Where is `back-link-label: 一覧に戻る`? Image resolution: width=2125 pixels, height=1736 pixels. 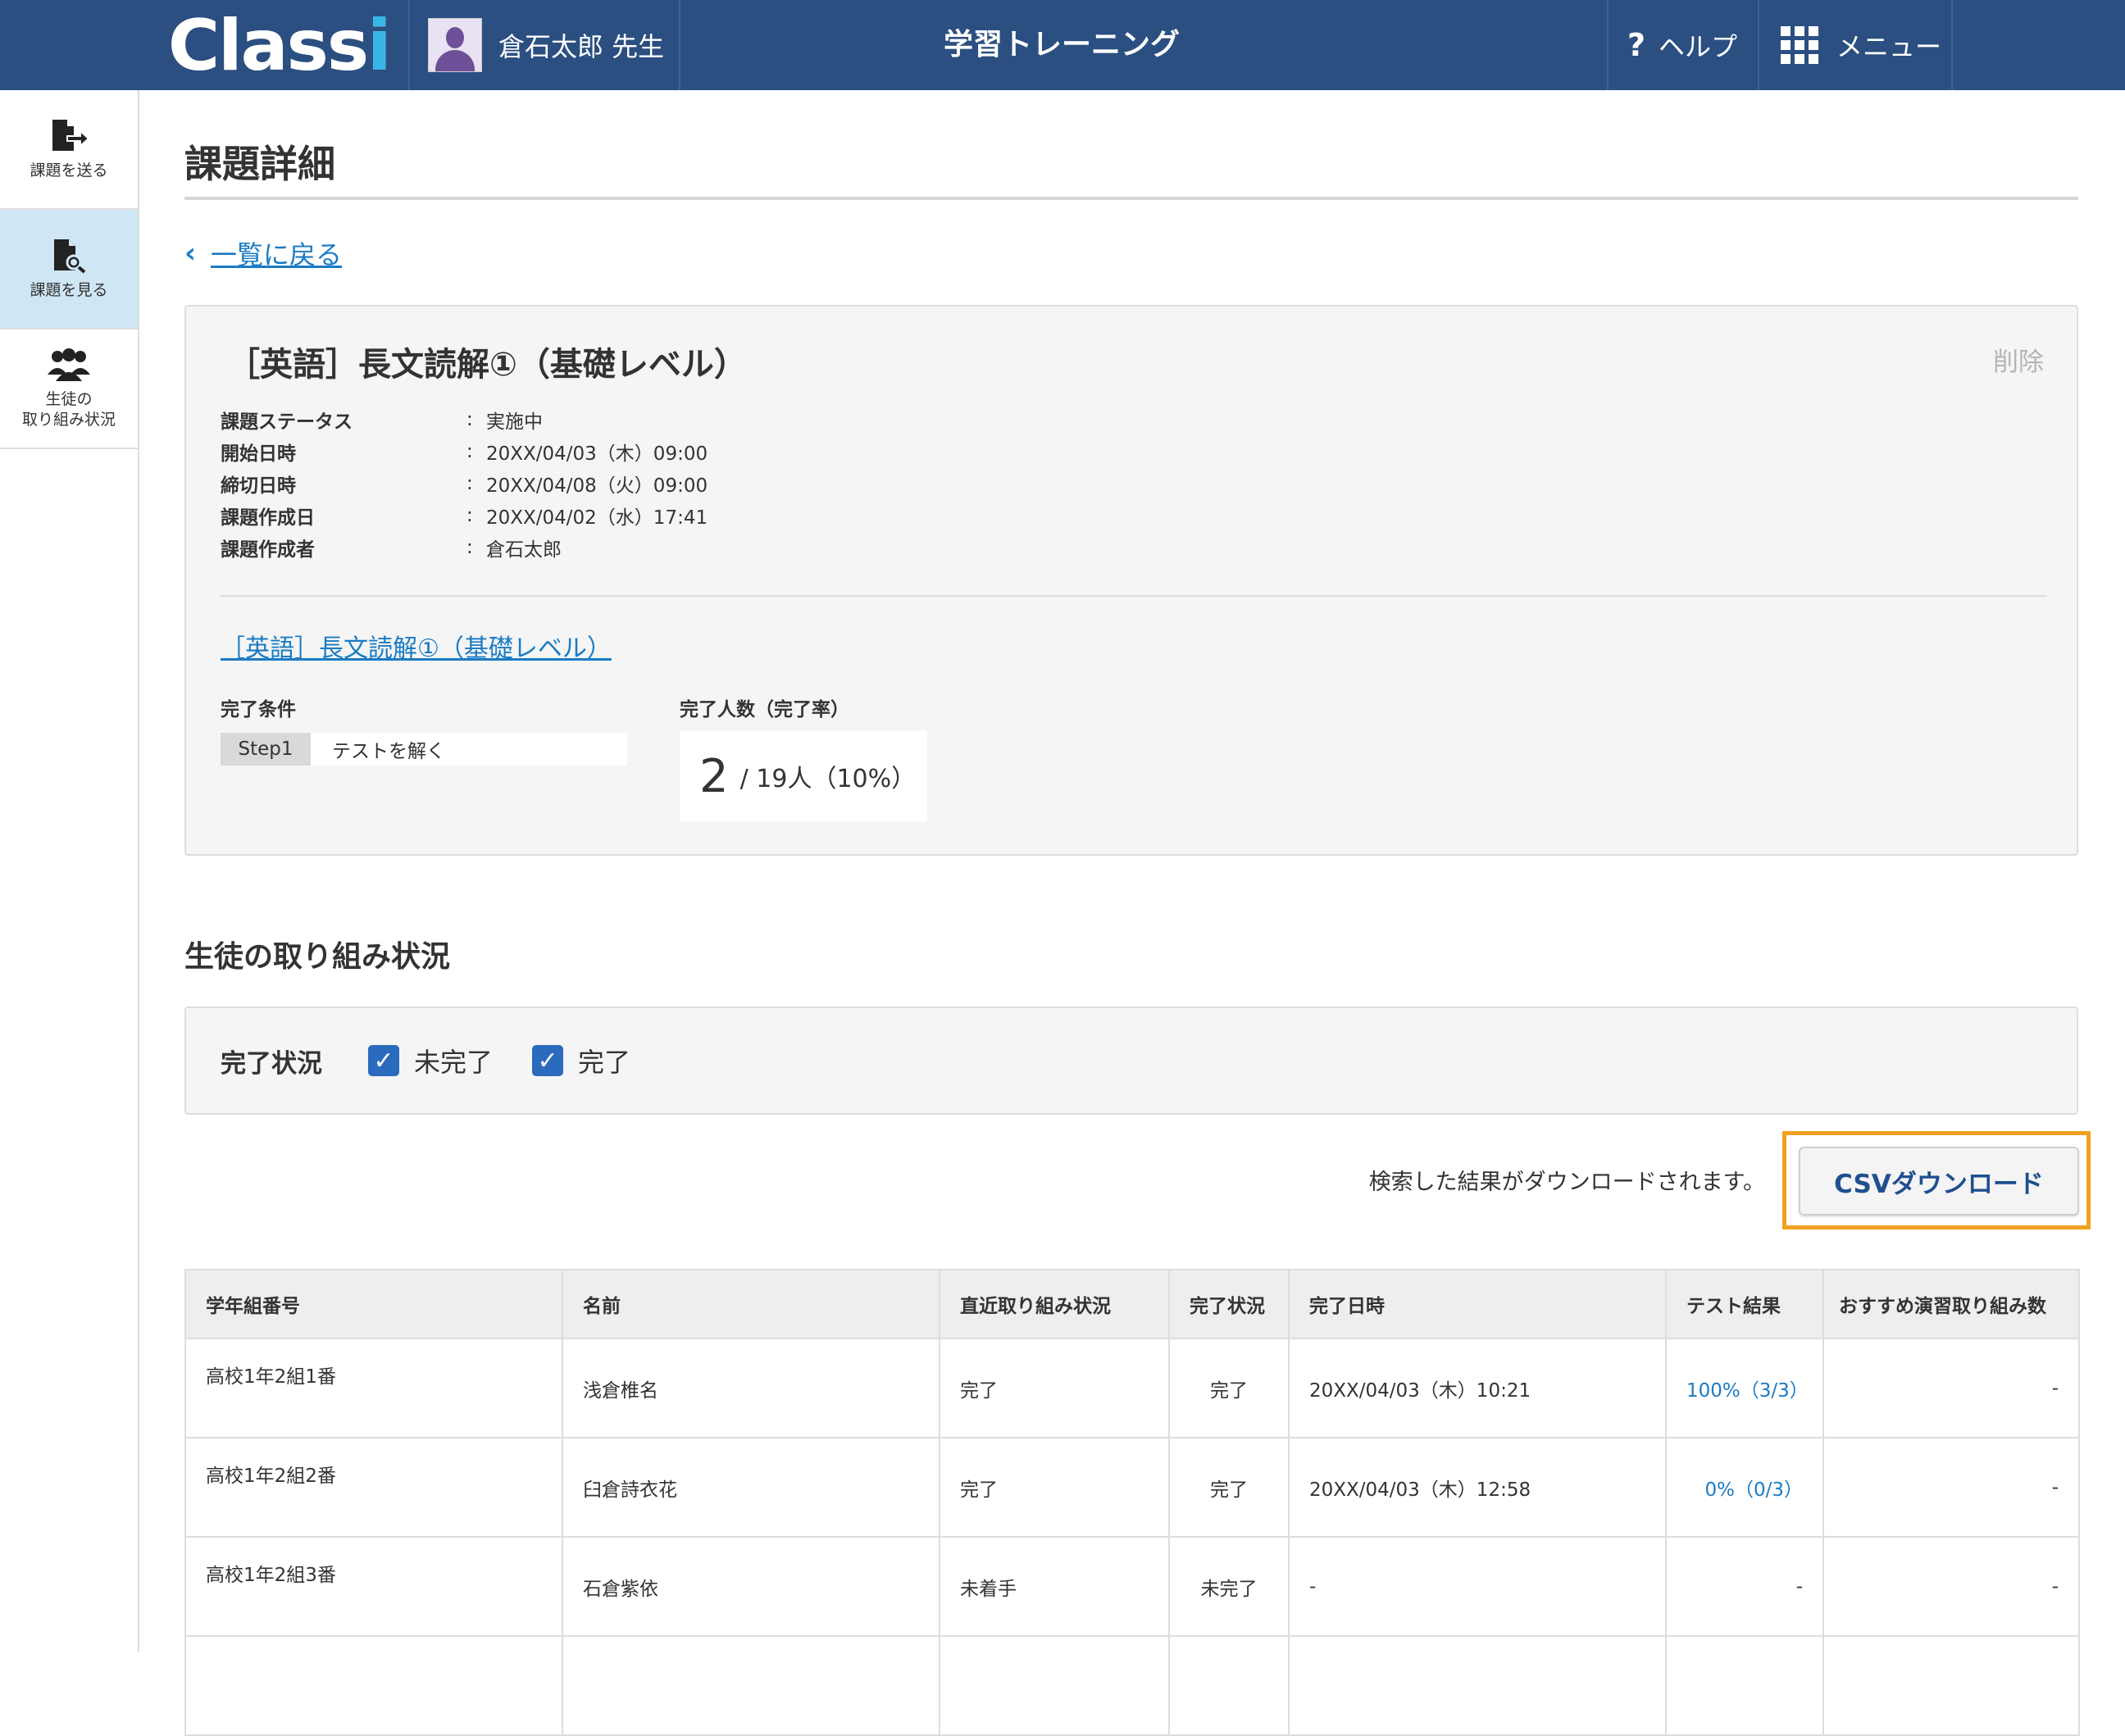
back-link-label: 一覧に戻る is located at coordinates (277, 254).